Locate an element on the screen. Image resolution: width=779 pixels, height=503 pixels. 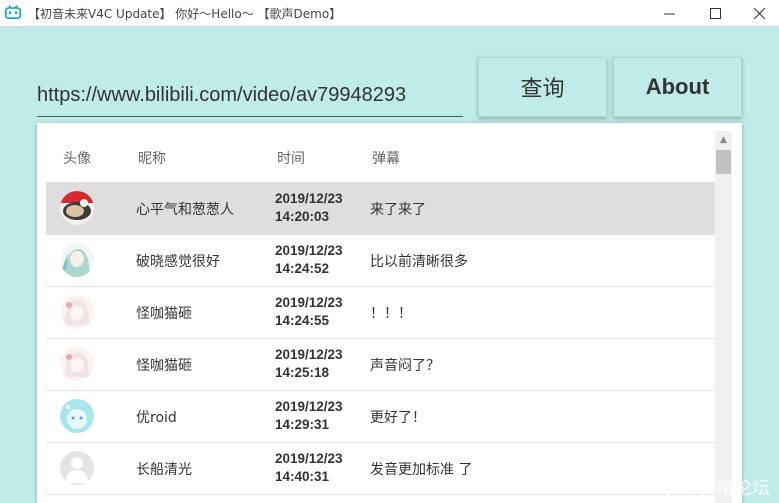
clock-time: 14:40:31 is located at coordinates (302, 476).